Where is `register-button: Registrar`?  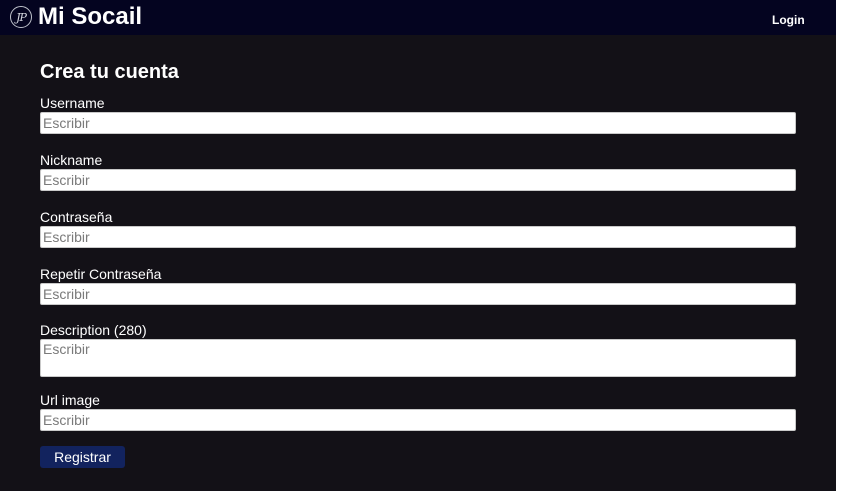
register-button: Registrar is located at coordinates (82, 457).